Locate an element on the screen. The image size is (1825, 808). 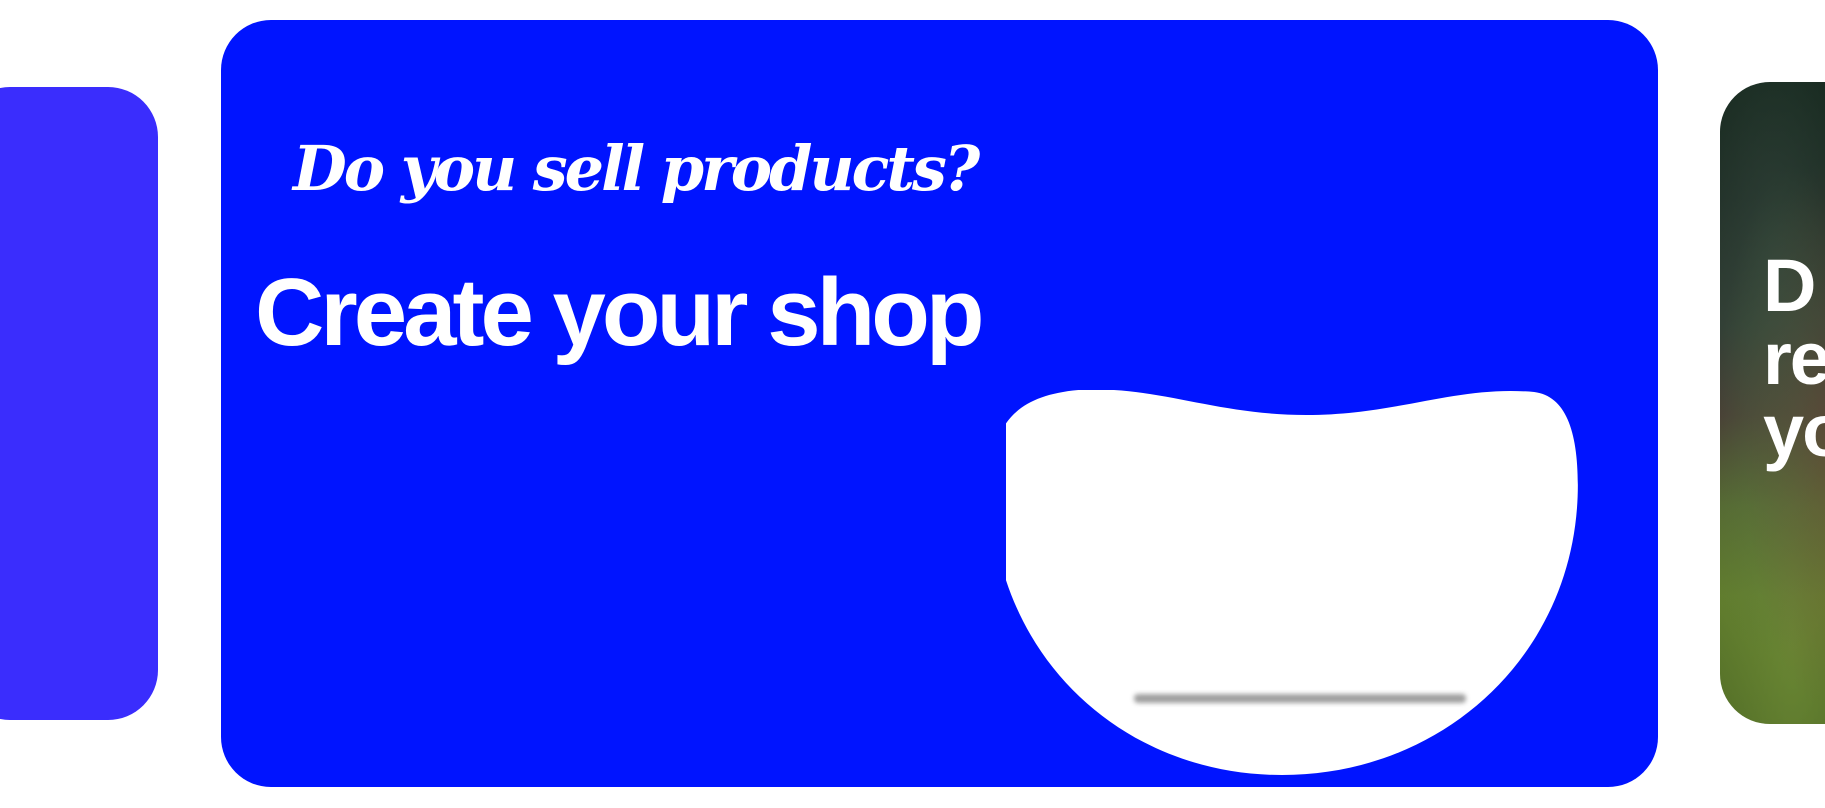
carousel-card-next: D re yo is located at coordinates (1772, 403).